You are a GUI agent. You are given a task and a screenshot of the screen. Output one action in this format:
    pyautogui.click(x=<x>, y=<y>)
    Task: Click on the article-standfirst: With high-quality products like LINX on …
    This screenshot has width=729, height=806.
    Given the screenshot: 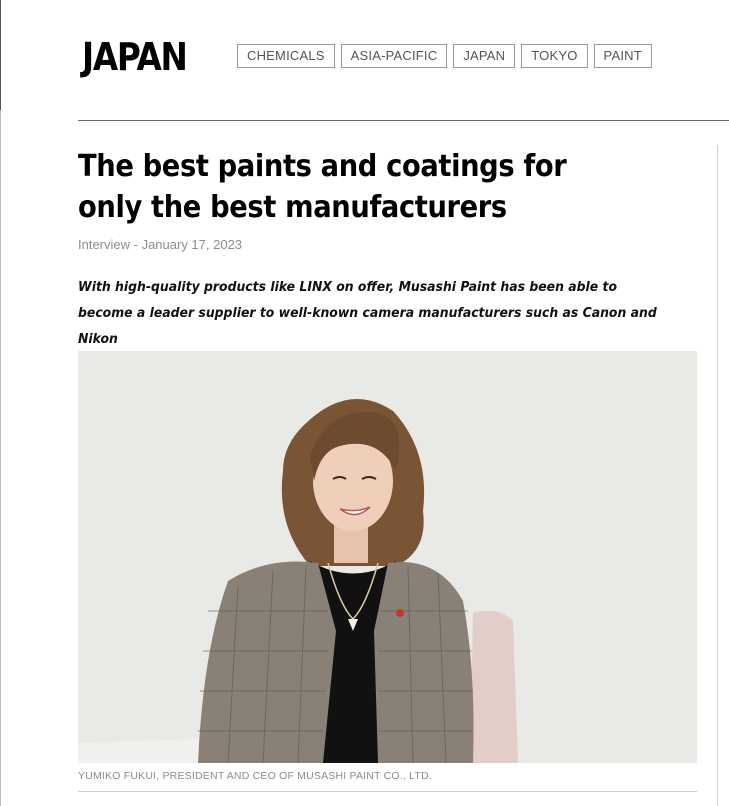 What is the action you would take?
    pyautogui.click(x=367, y=313)
    